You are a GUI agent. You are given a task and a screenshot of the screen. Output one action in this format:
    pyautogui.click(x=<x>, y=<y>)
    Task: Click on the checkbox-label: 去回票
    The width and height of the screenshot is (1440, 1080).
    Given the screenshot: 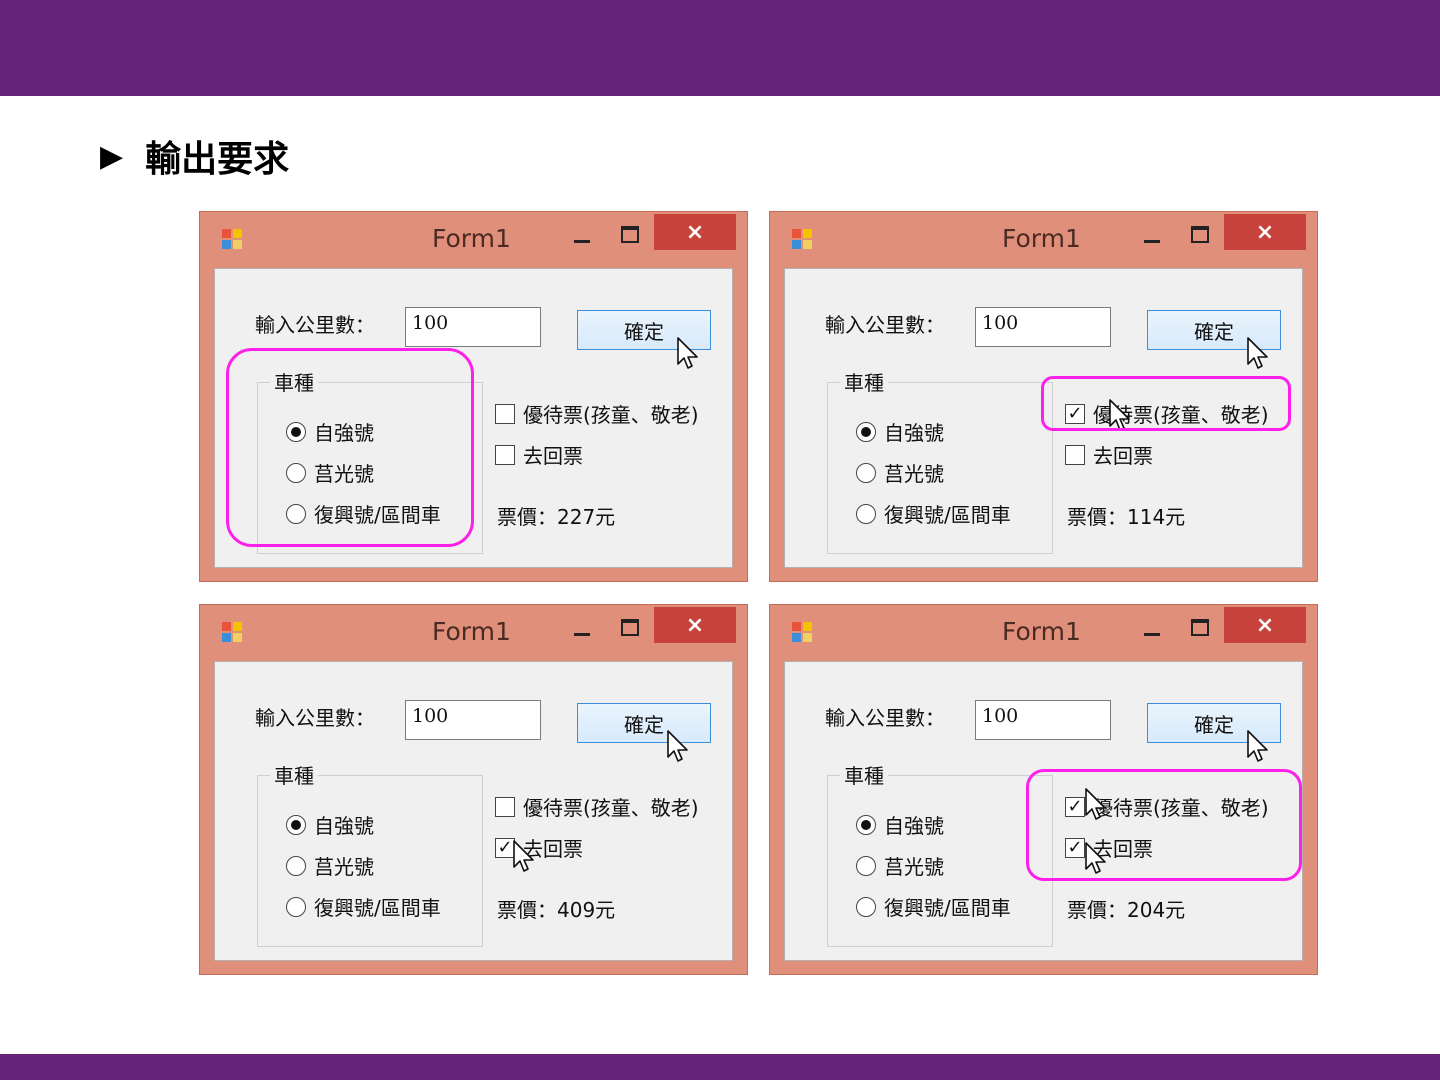 What is the action you would take?
    pyautogui.click(x=553, y=456)
    